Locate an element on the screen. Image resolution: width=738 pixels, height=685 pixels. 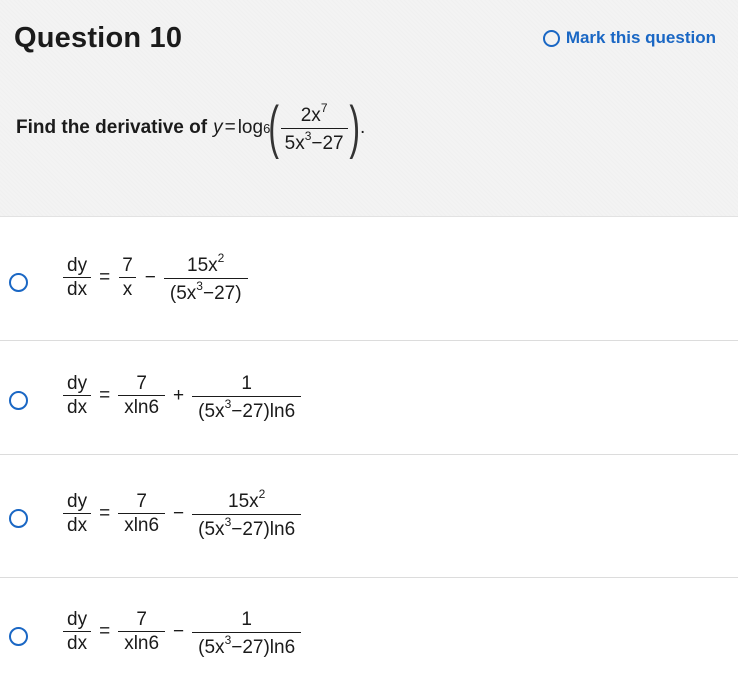
answer-option-4: dy dx = 7 xln6 − 1 (5x3−27)ln6 is located at coordinates (369, 635).